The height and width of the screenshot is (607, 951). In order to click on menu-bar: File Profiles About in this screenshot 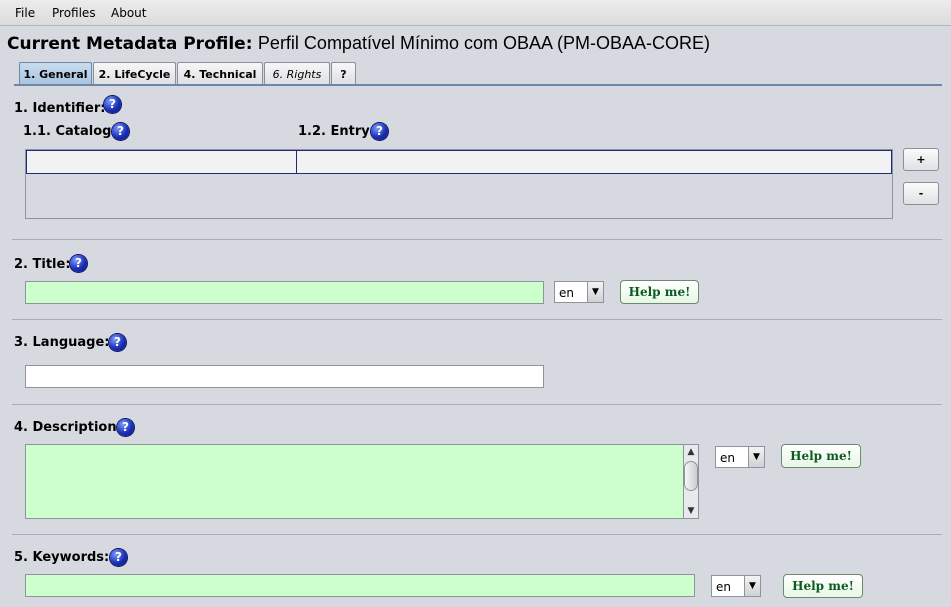, I will do `click(475, 13)`.